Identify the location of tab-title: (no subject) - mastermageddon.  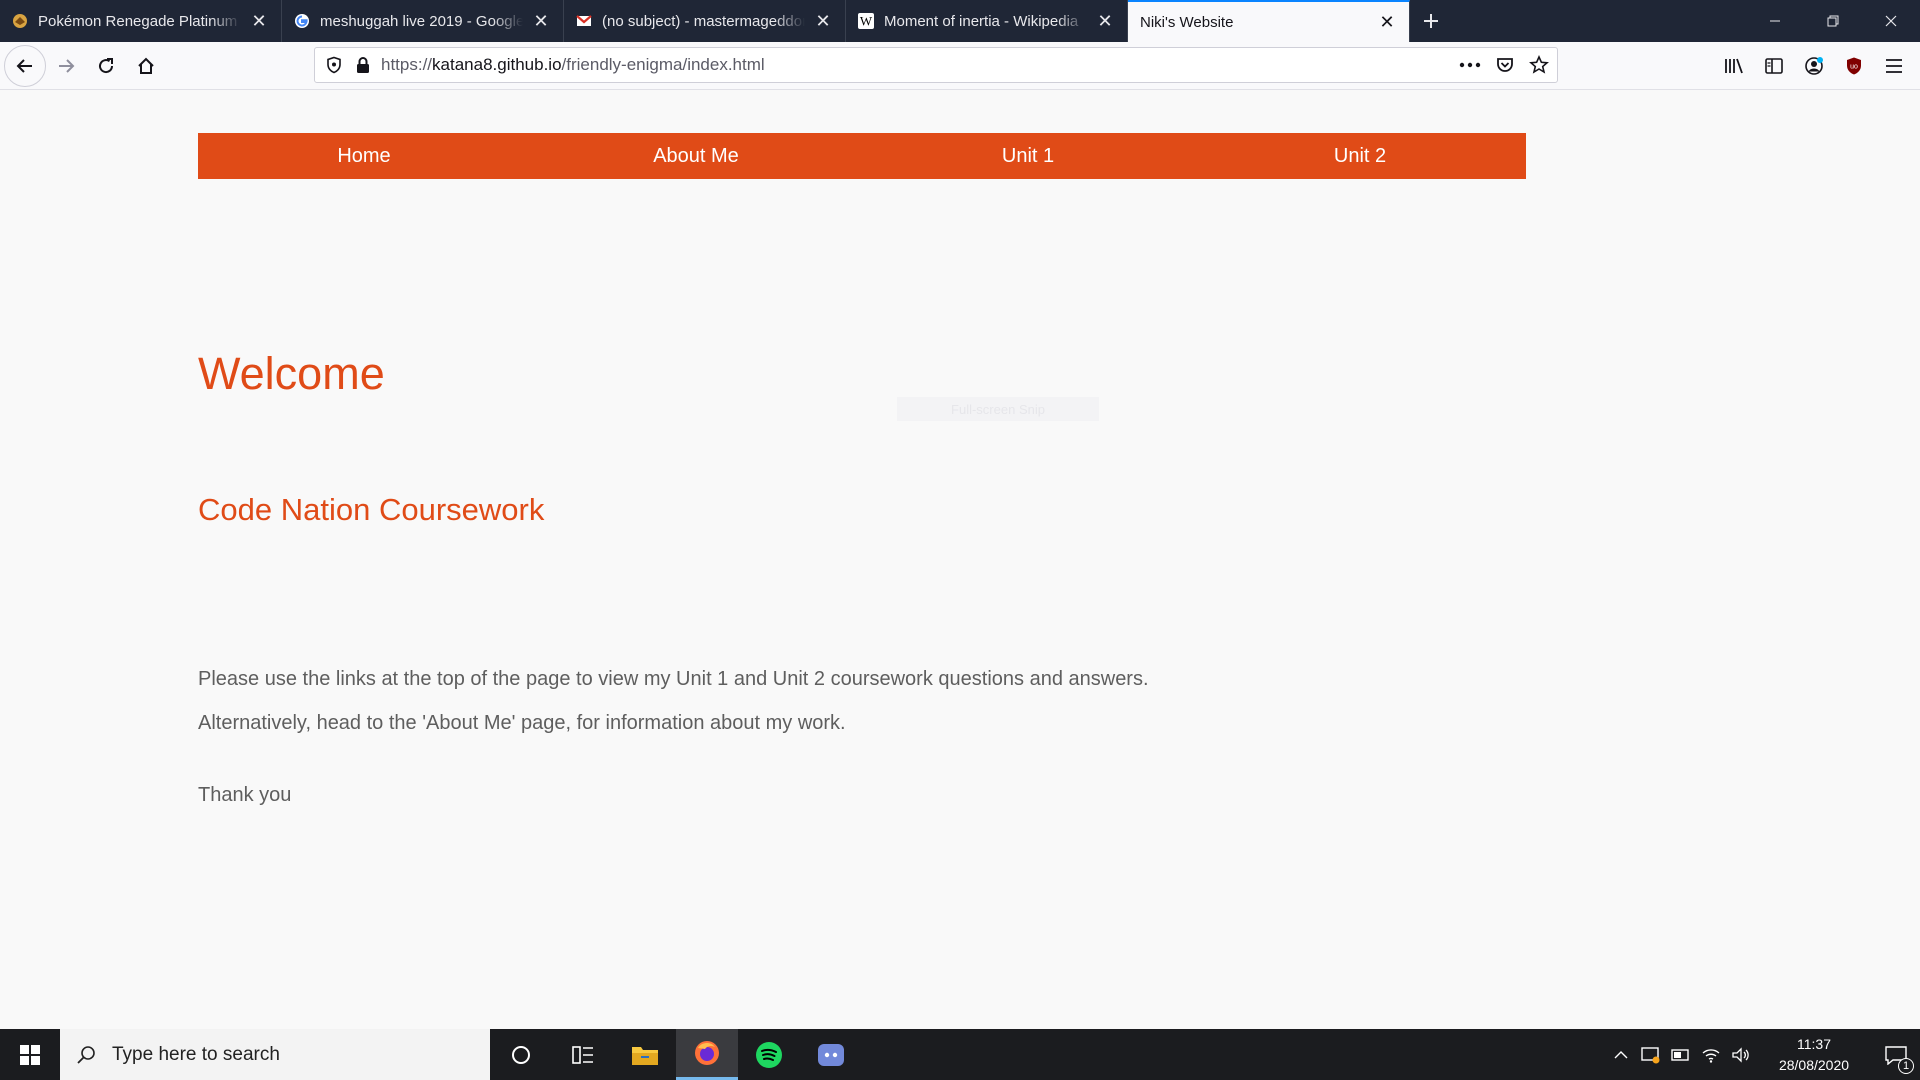
(703, 21).